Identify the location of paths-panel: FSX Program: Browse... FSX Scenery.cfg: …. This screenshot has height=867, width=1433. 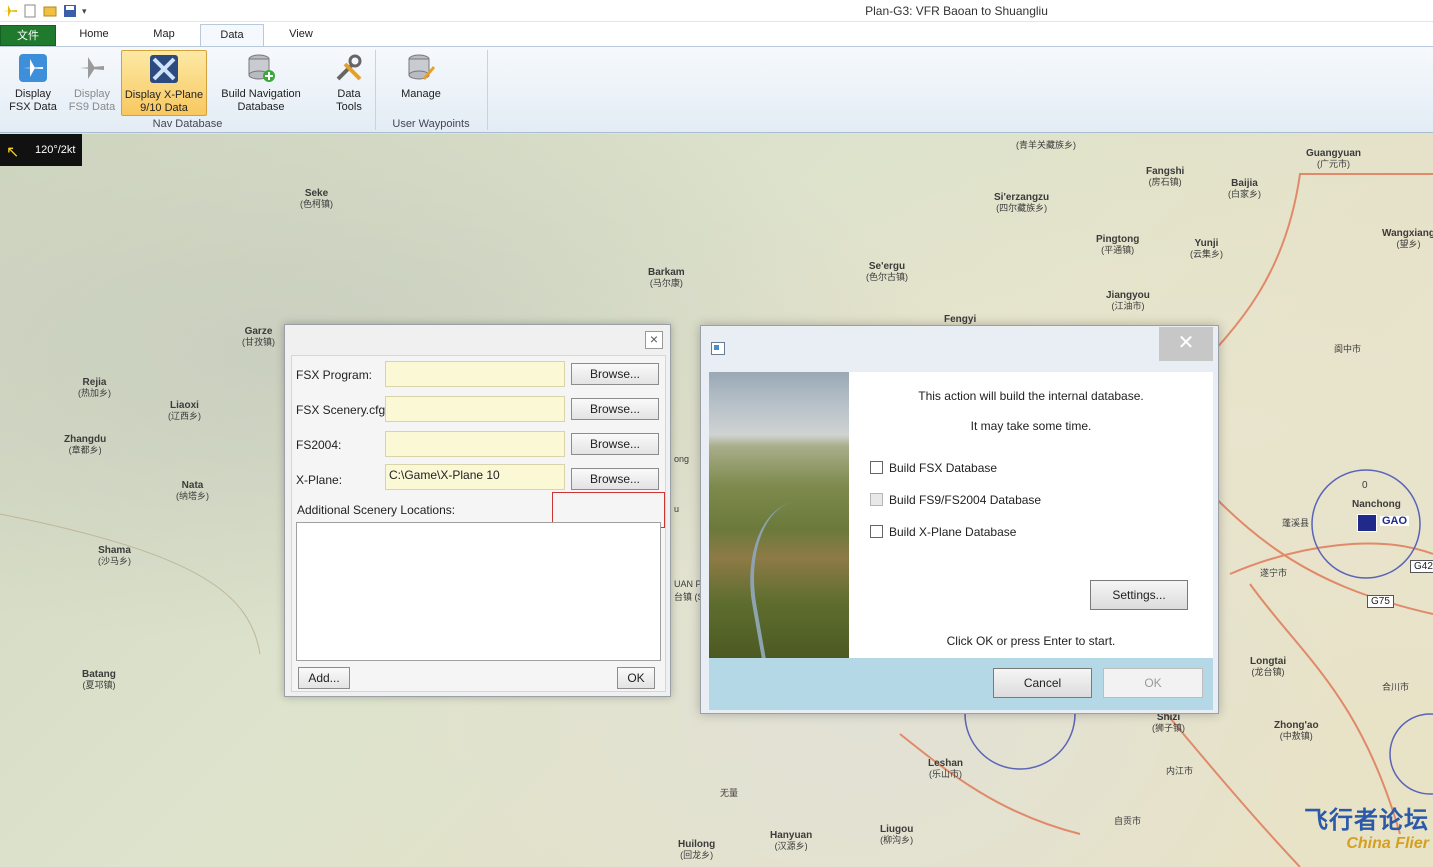
(478, 523).